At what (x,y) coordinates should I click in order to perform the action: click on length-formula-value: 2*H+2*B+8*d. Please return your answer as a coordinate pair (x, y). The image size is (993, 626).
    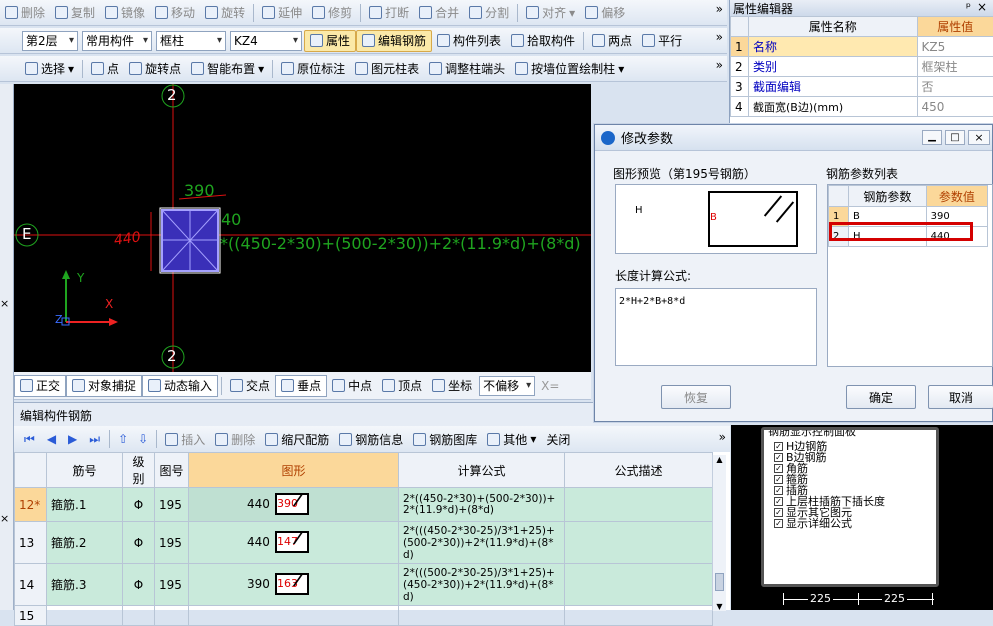
    Looking at the image, I should click on (652, 301).